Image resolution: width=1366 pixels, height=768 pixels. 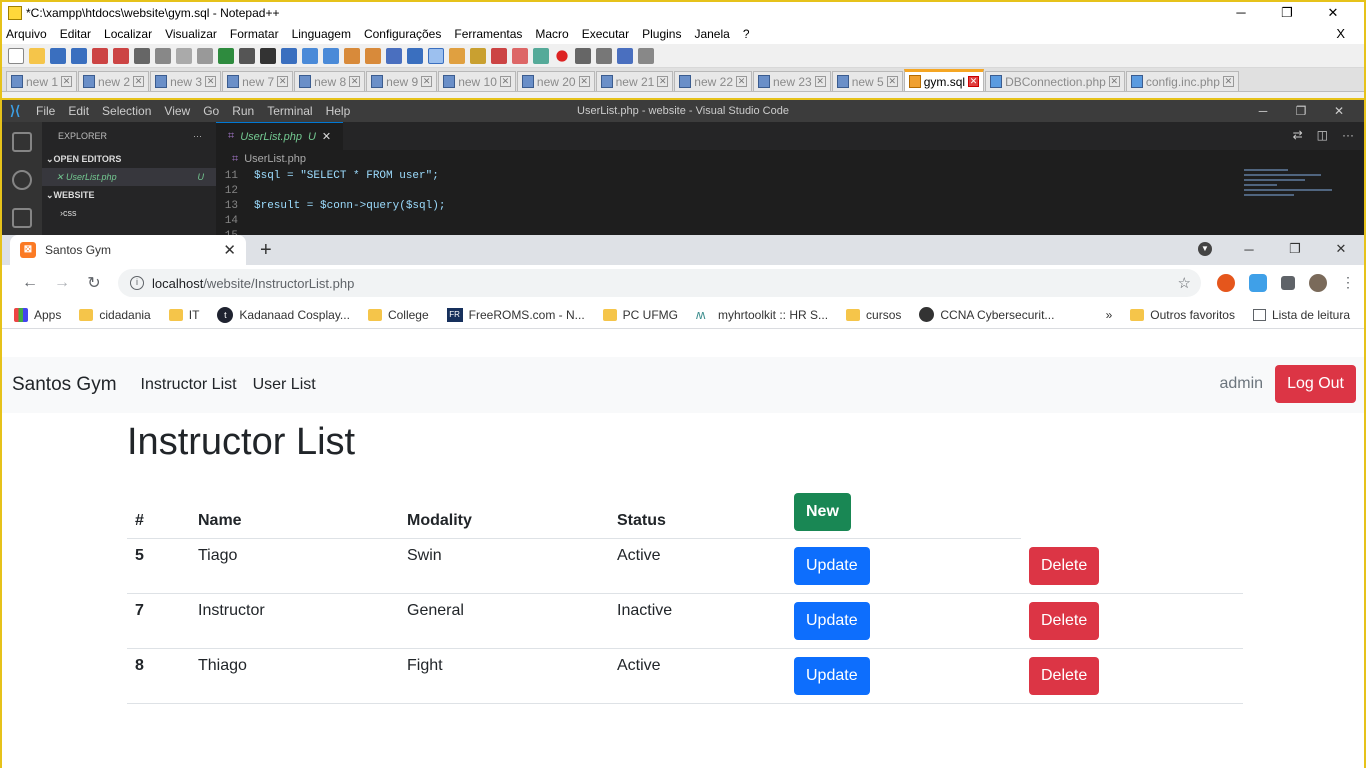 I want to click on vs-menu-file: File, so click(x=45, y=111).